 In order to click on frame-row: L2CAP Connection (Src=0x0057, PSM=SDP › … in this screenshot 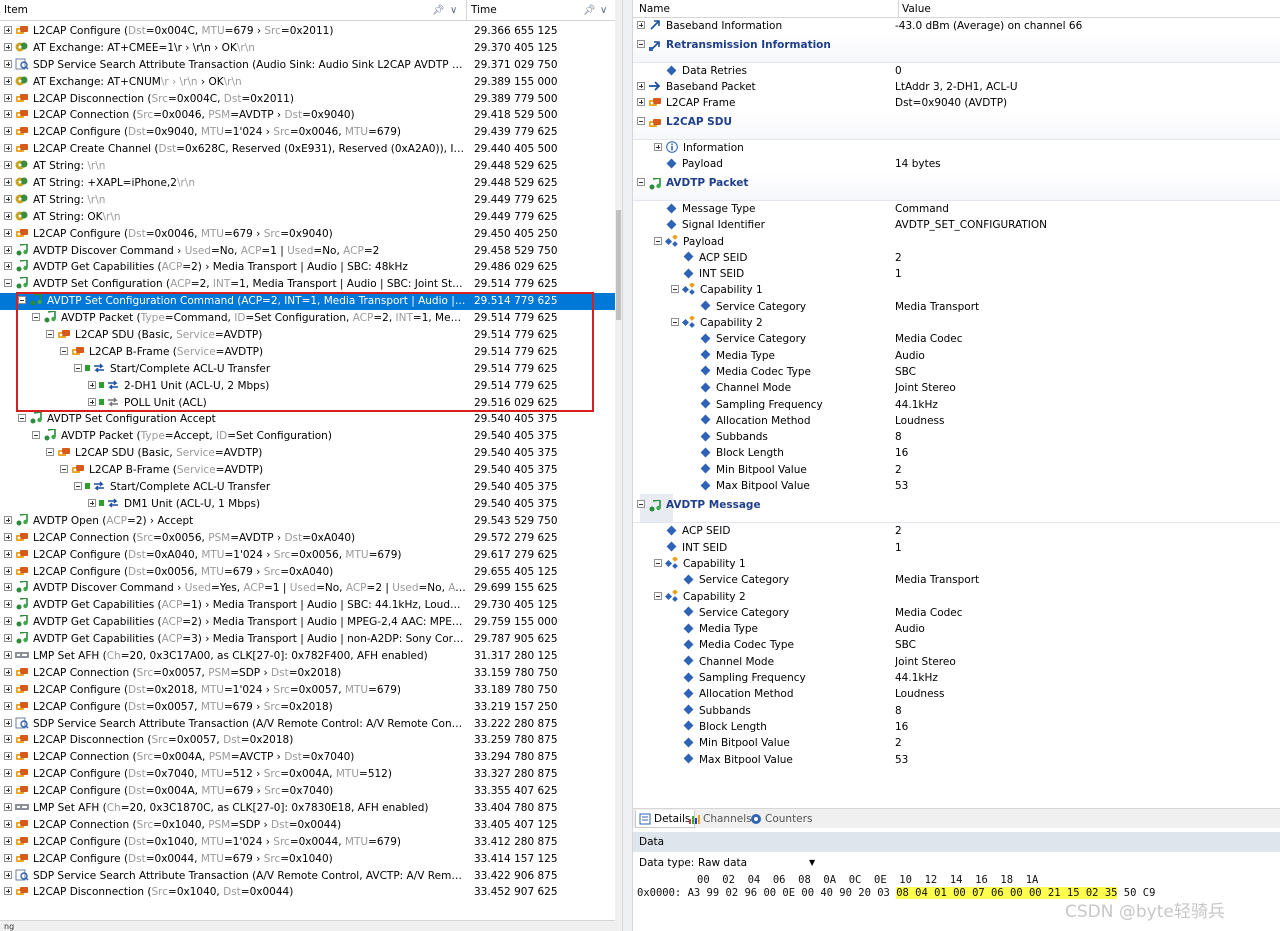, I will do `click(307, 673)`.